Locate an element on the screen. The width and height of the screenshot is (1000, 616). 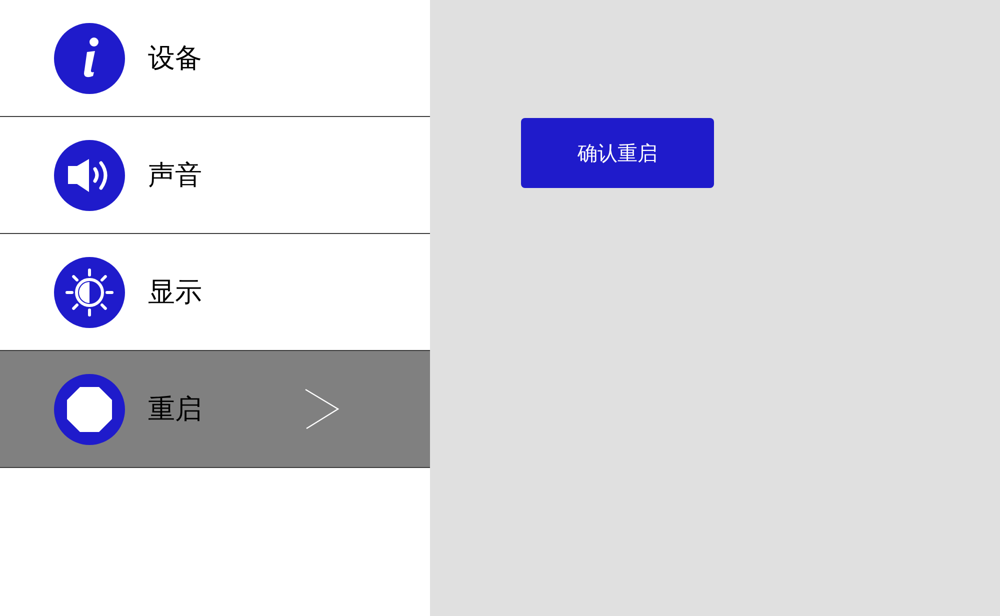
speaker-icon is located at coordinates (89, 175).